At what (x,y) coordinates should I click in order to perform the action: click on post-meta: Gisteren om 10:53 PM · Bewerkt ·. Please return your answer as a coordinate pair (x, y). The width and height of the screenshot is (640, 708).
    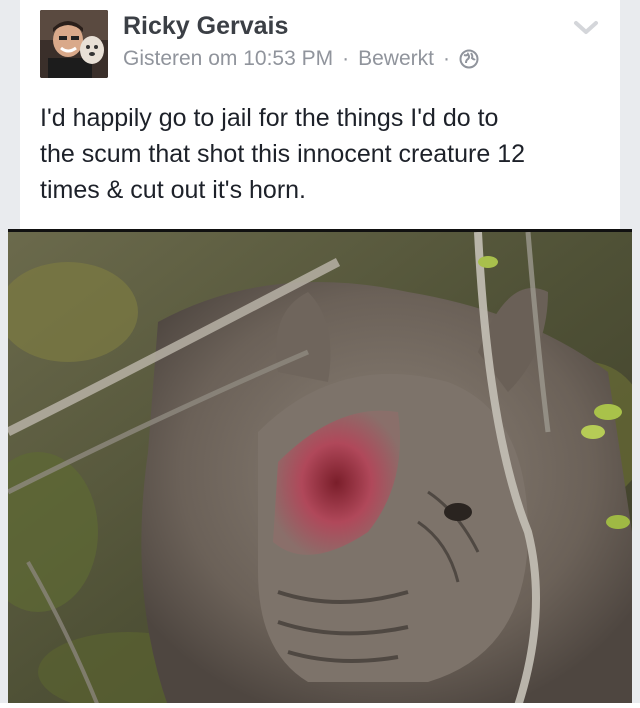
    Looking at the image, I should click on (301, 59).